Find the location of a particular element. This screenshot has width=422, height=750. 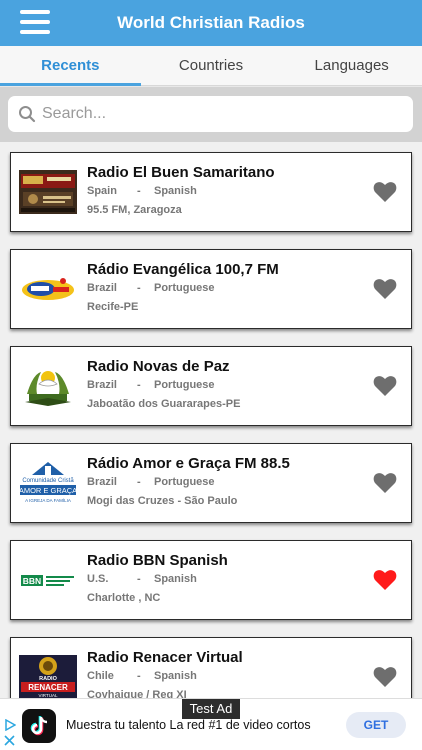

station-location: Coyhaique / Reg XI is located at coordinates (137, 693).